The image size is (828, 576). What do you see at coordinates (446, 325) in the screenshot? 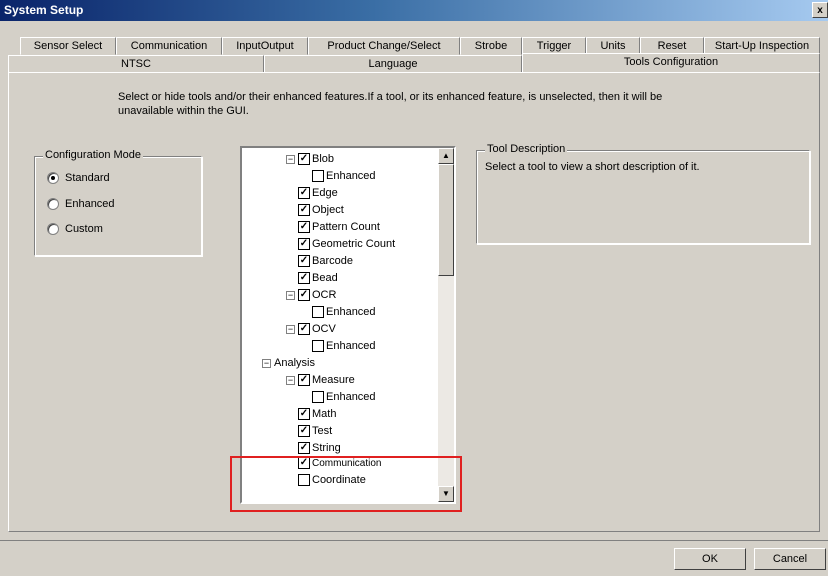
I see `tree-scrollbar: ▲ ▼` at bounding box center [446, 325].